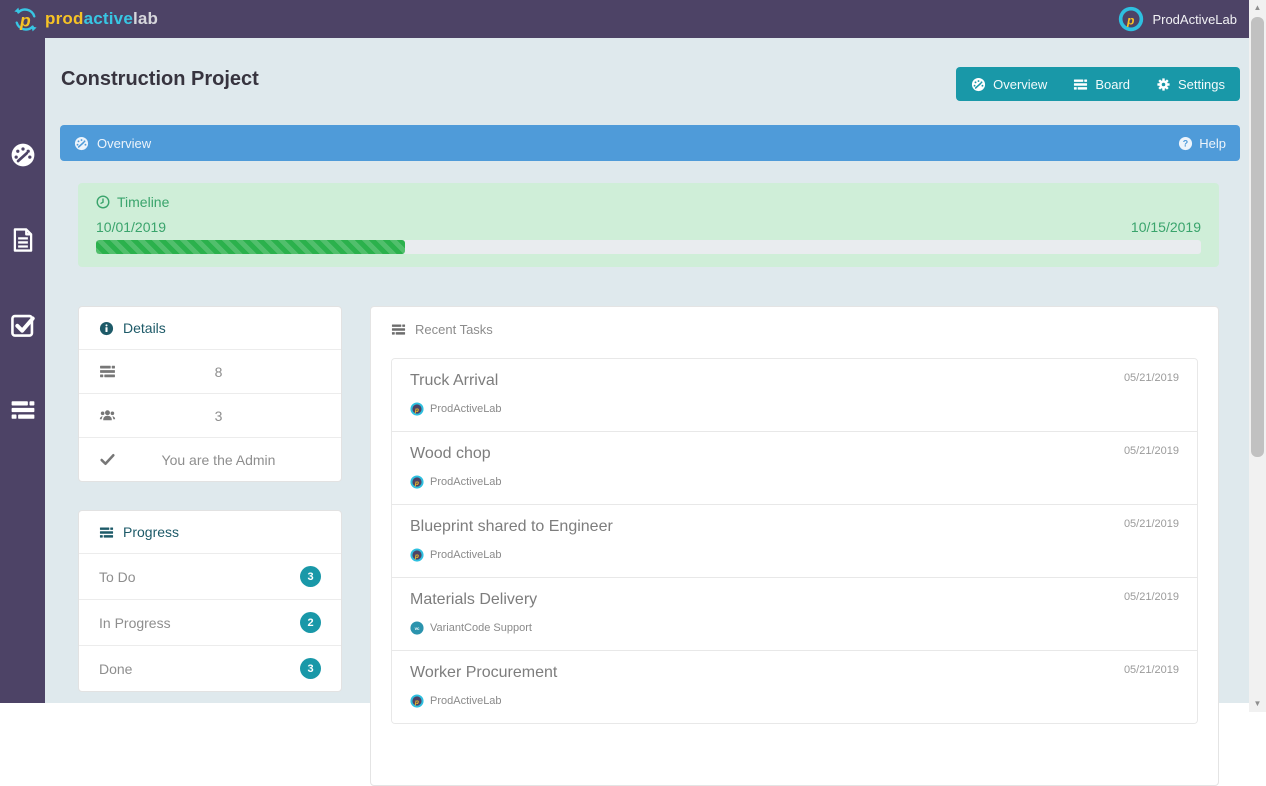  What do you see at coordinates (23, 410) in the screenshot?
I see `sidebar-item-board` at bounding box center [23, 410].